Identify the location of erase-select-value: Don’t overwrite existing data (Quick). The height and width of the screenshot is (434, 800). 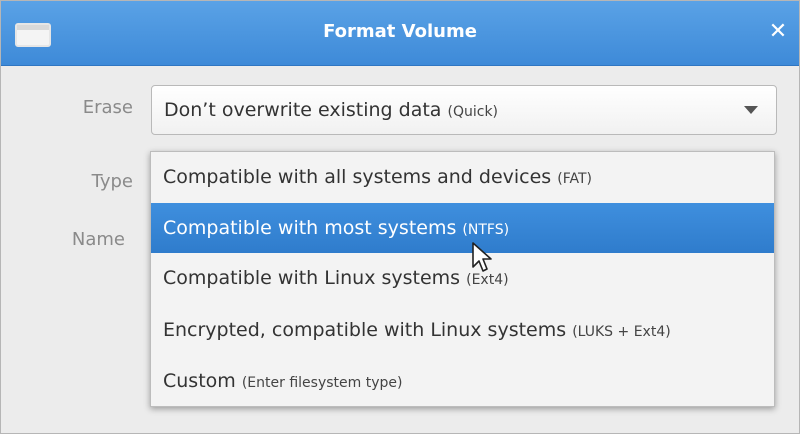
(331, 110).